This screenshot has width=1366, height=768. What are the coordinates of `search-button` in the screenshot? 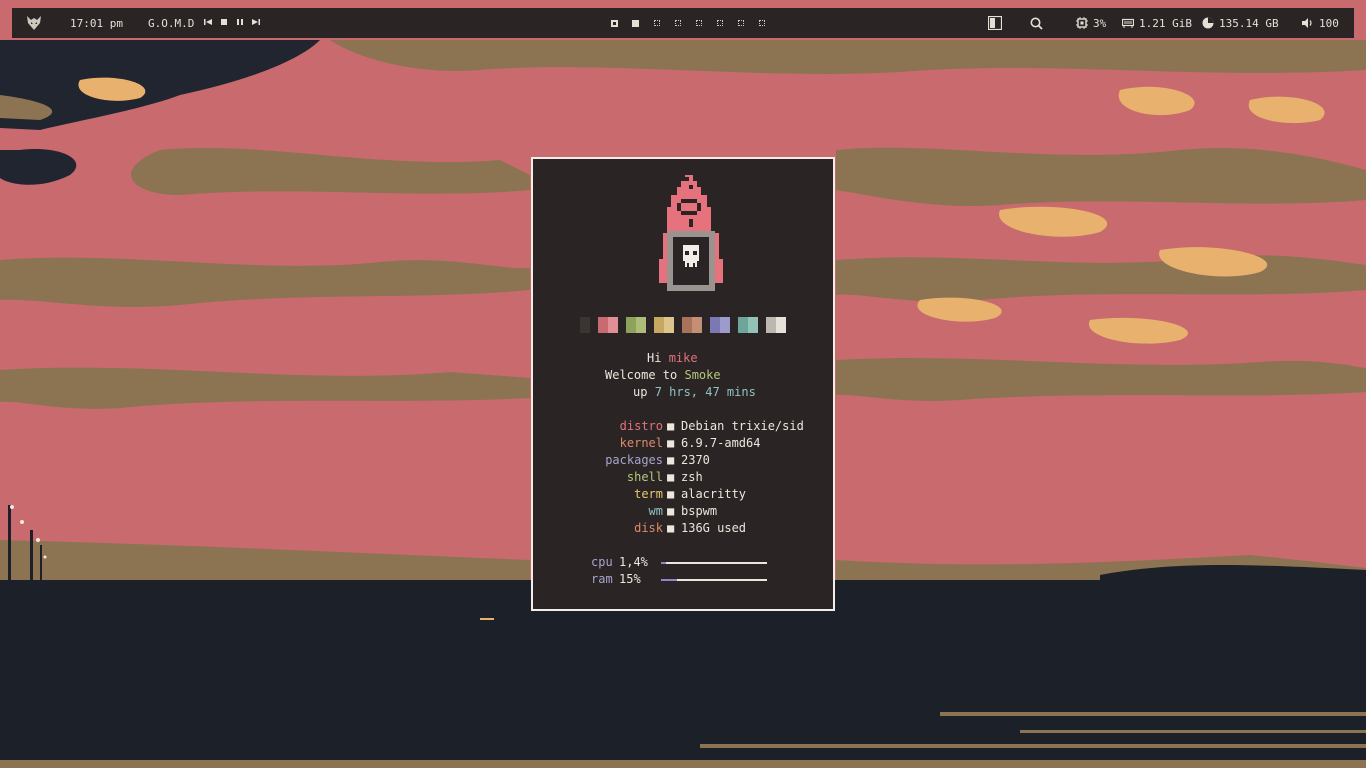 It's located at (1036, 23).